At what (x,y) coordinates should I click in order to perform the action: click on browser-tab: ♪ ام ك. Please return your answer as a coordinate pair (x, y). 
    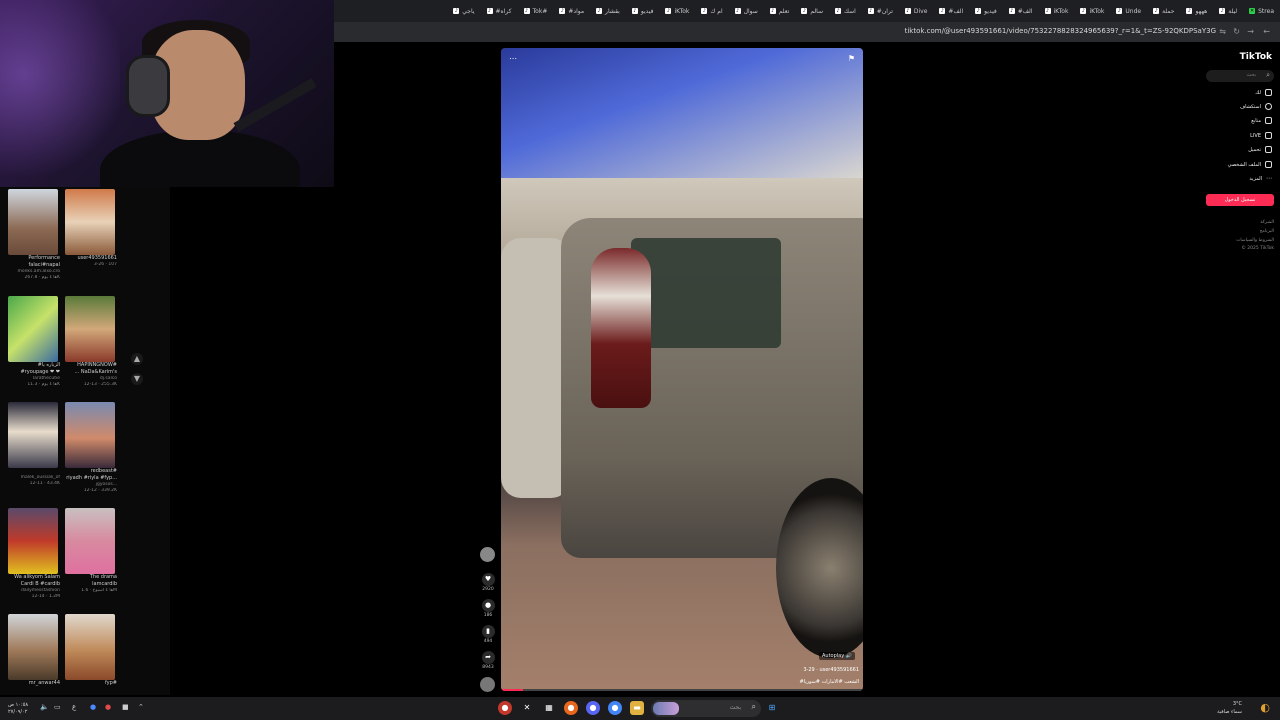
    Looking at the image, I should click on (711, 11).